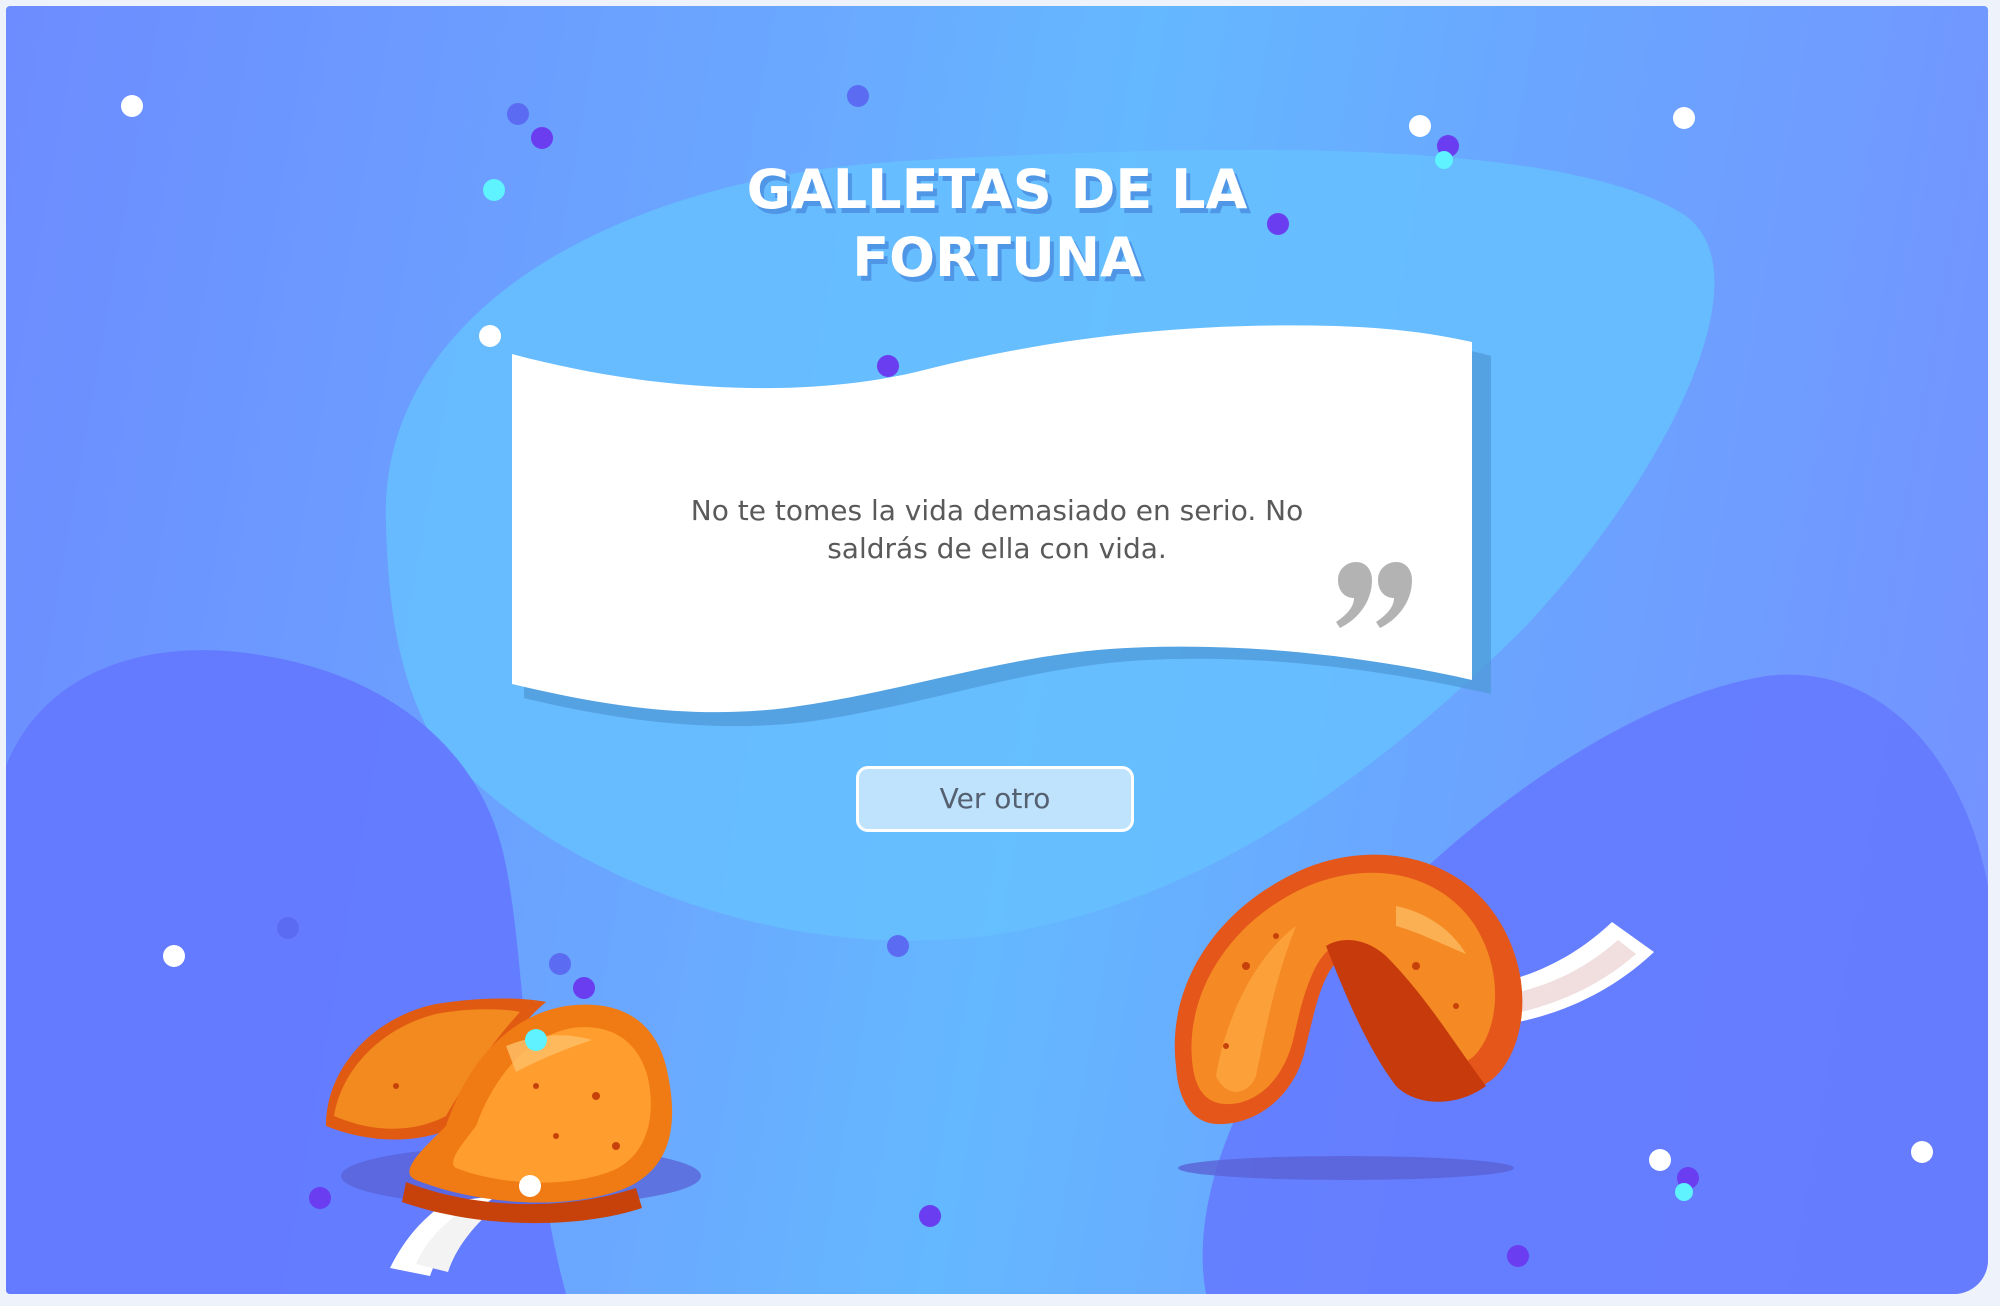 The width and height of the screenshot is (2000, 1306). I want to click on closing-quote-icon, so click(1374, 595).